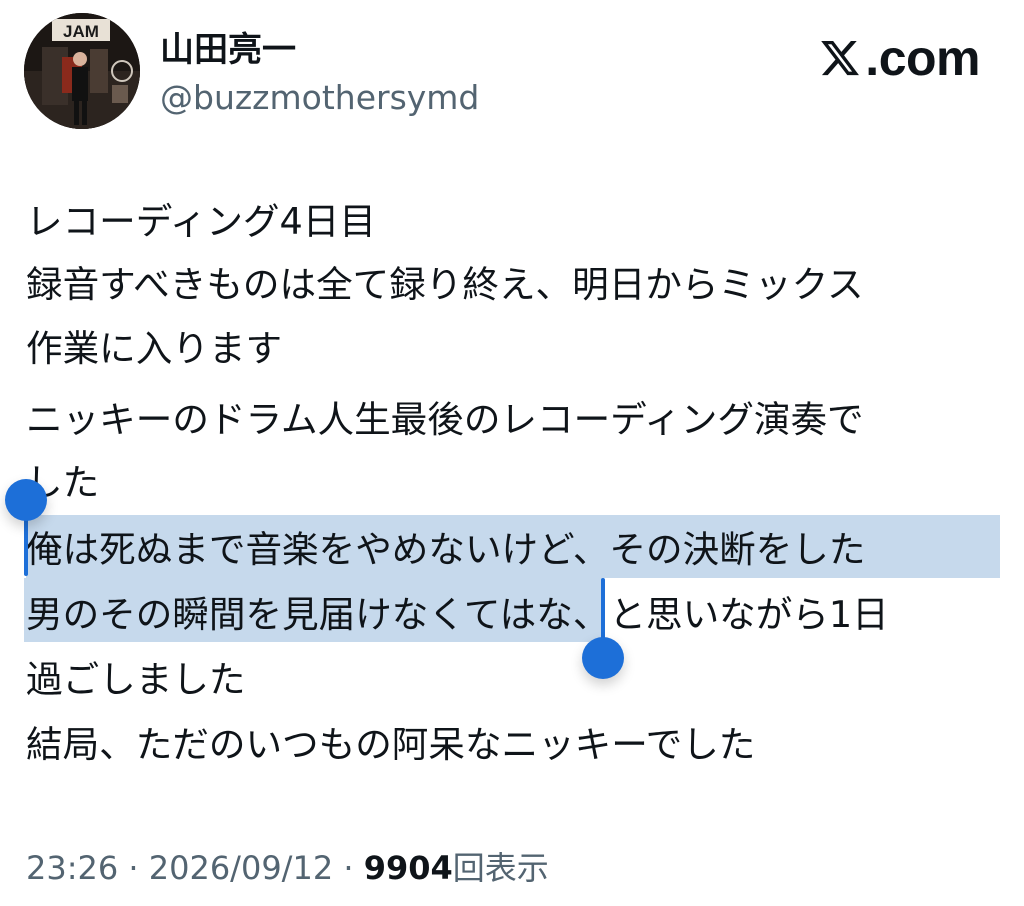  Describe the element at coordinates (154, 348) in the screenshot. I see `tweet-text-line: 作業に入ります` at that location.